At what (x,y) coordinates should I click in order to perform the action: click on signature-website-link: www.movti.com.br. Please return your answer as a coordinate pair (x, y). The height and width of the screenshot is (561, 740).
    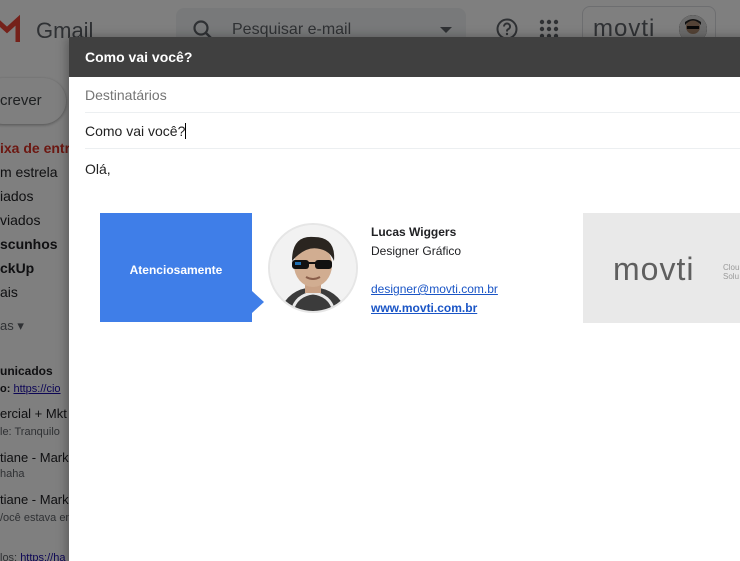
    Looking at the image, I should click on (424, 308).